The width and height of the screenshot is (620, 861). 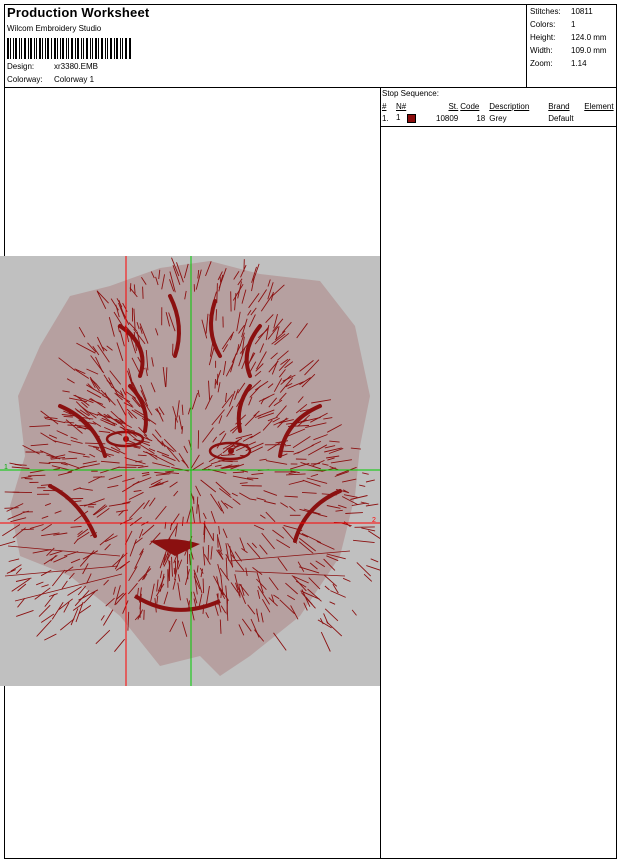 I want to click on worksheet-title: Production Worksheet, so click(x=78, y=12).